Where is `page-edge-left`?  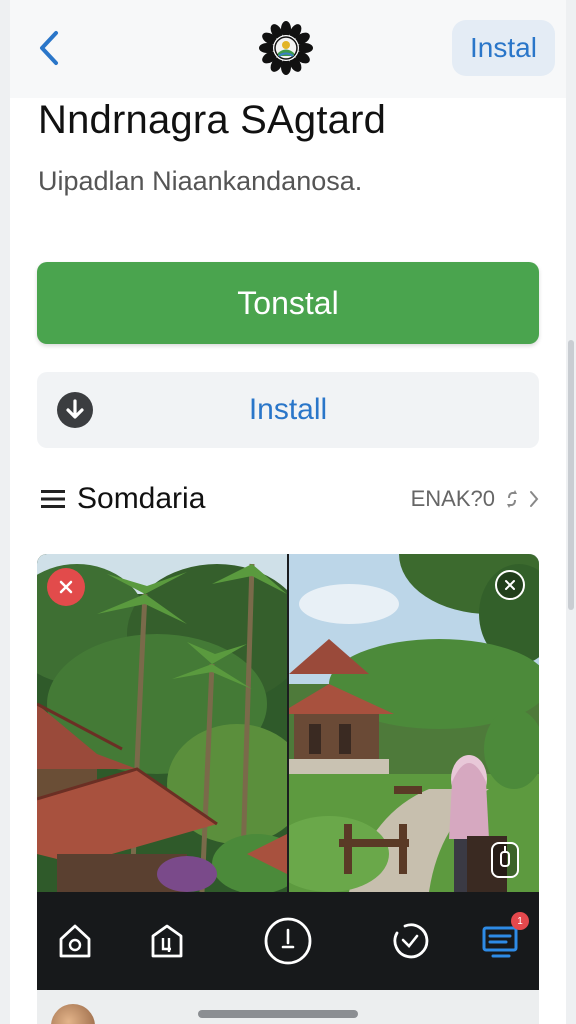 page-edge-left is located at coordinates (5, 512).